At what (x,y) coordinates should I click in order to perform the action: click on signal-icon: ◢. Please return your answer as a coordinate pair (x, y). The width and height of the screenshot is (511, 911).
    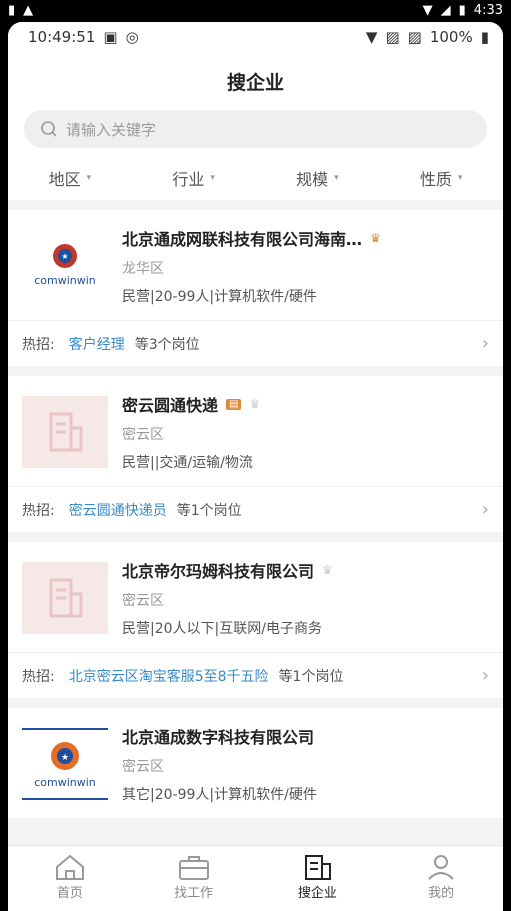
    Looking at the image, I should click on (445, 10).